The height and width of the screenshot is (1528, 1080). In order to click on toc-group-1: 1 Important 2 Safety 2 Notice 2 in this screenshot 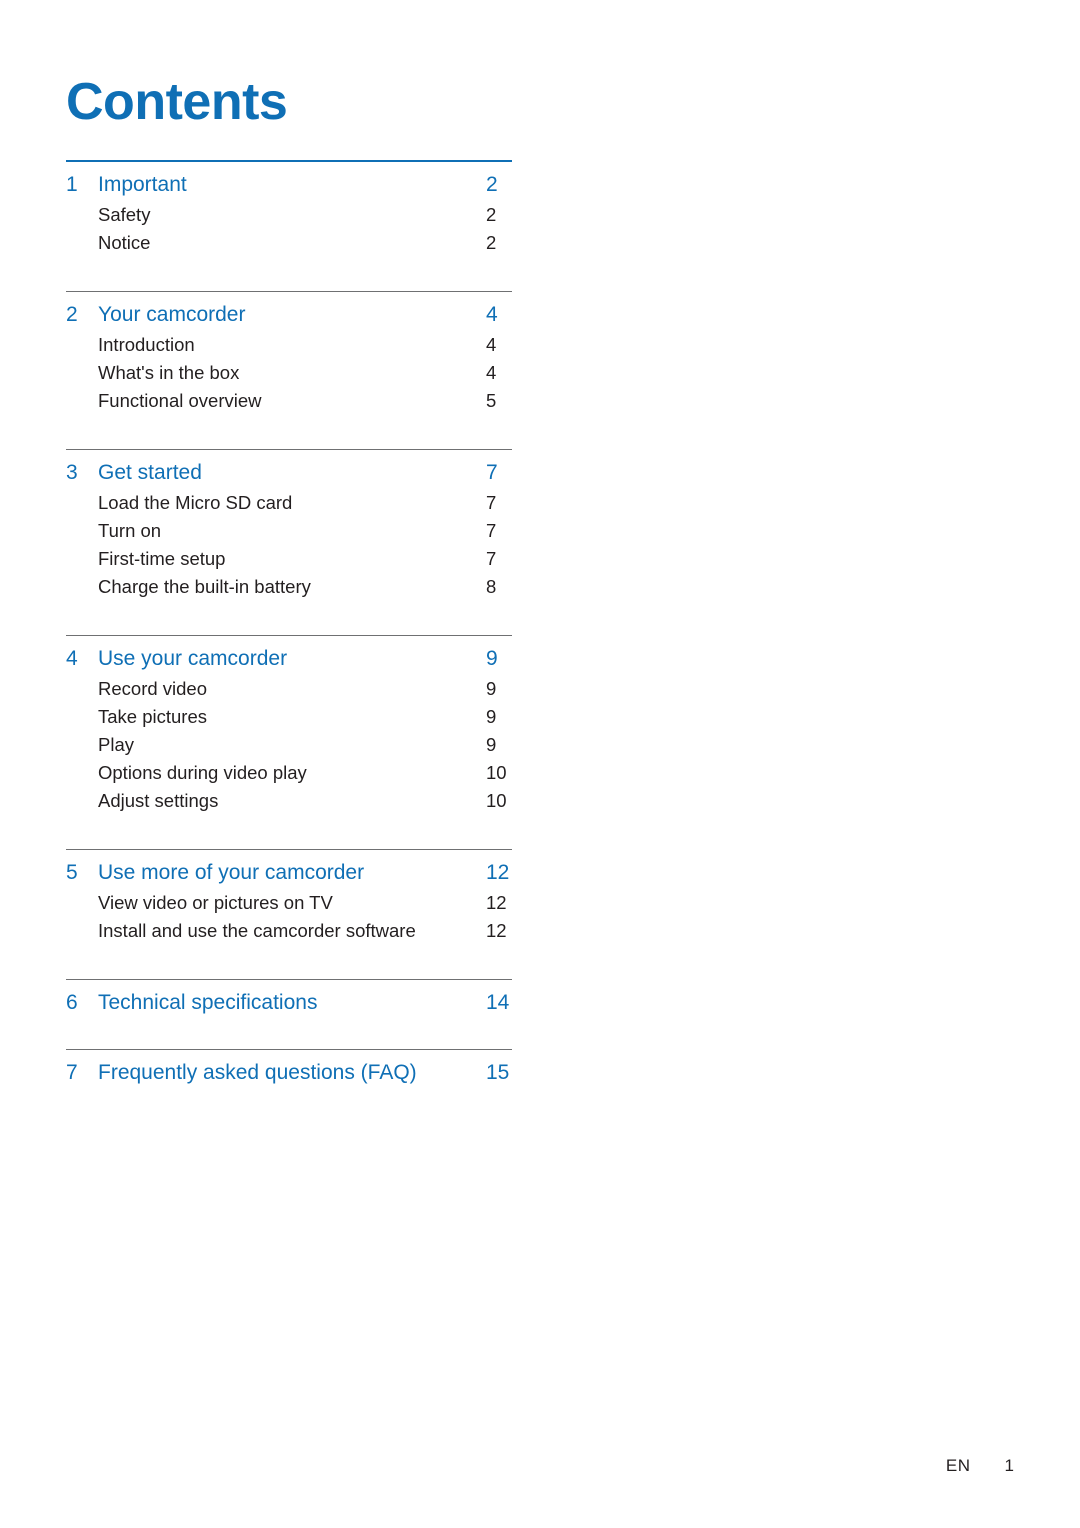, I will do `click(289, 208)`.